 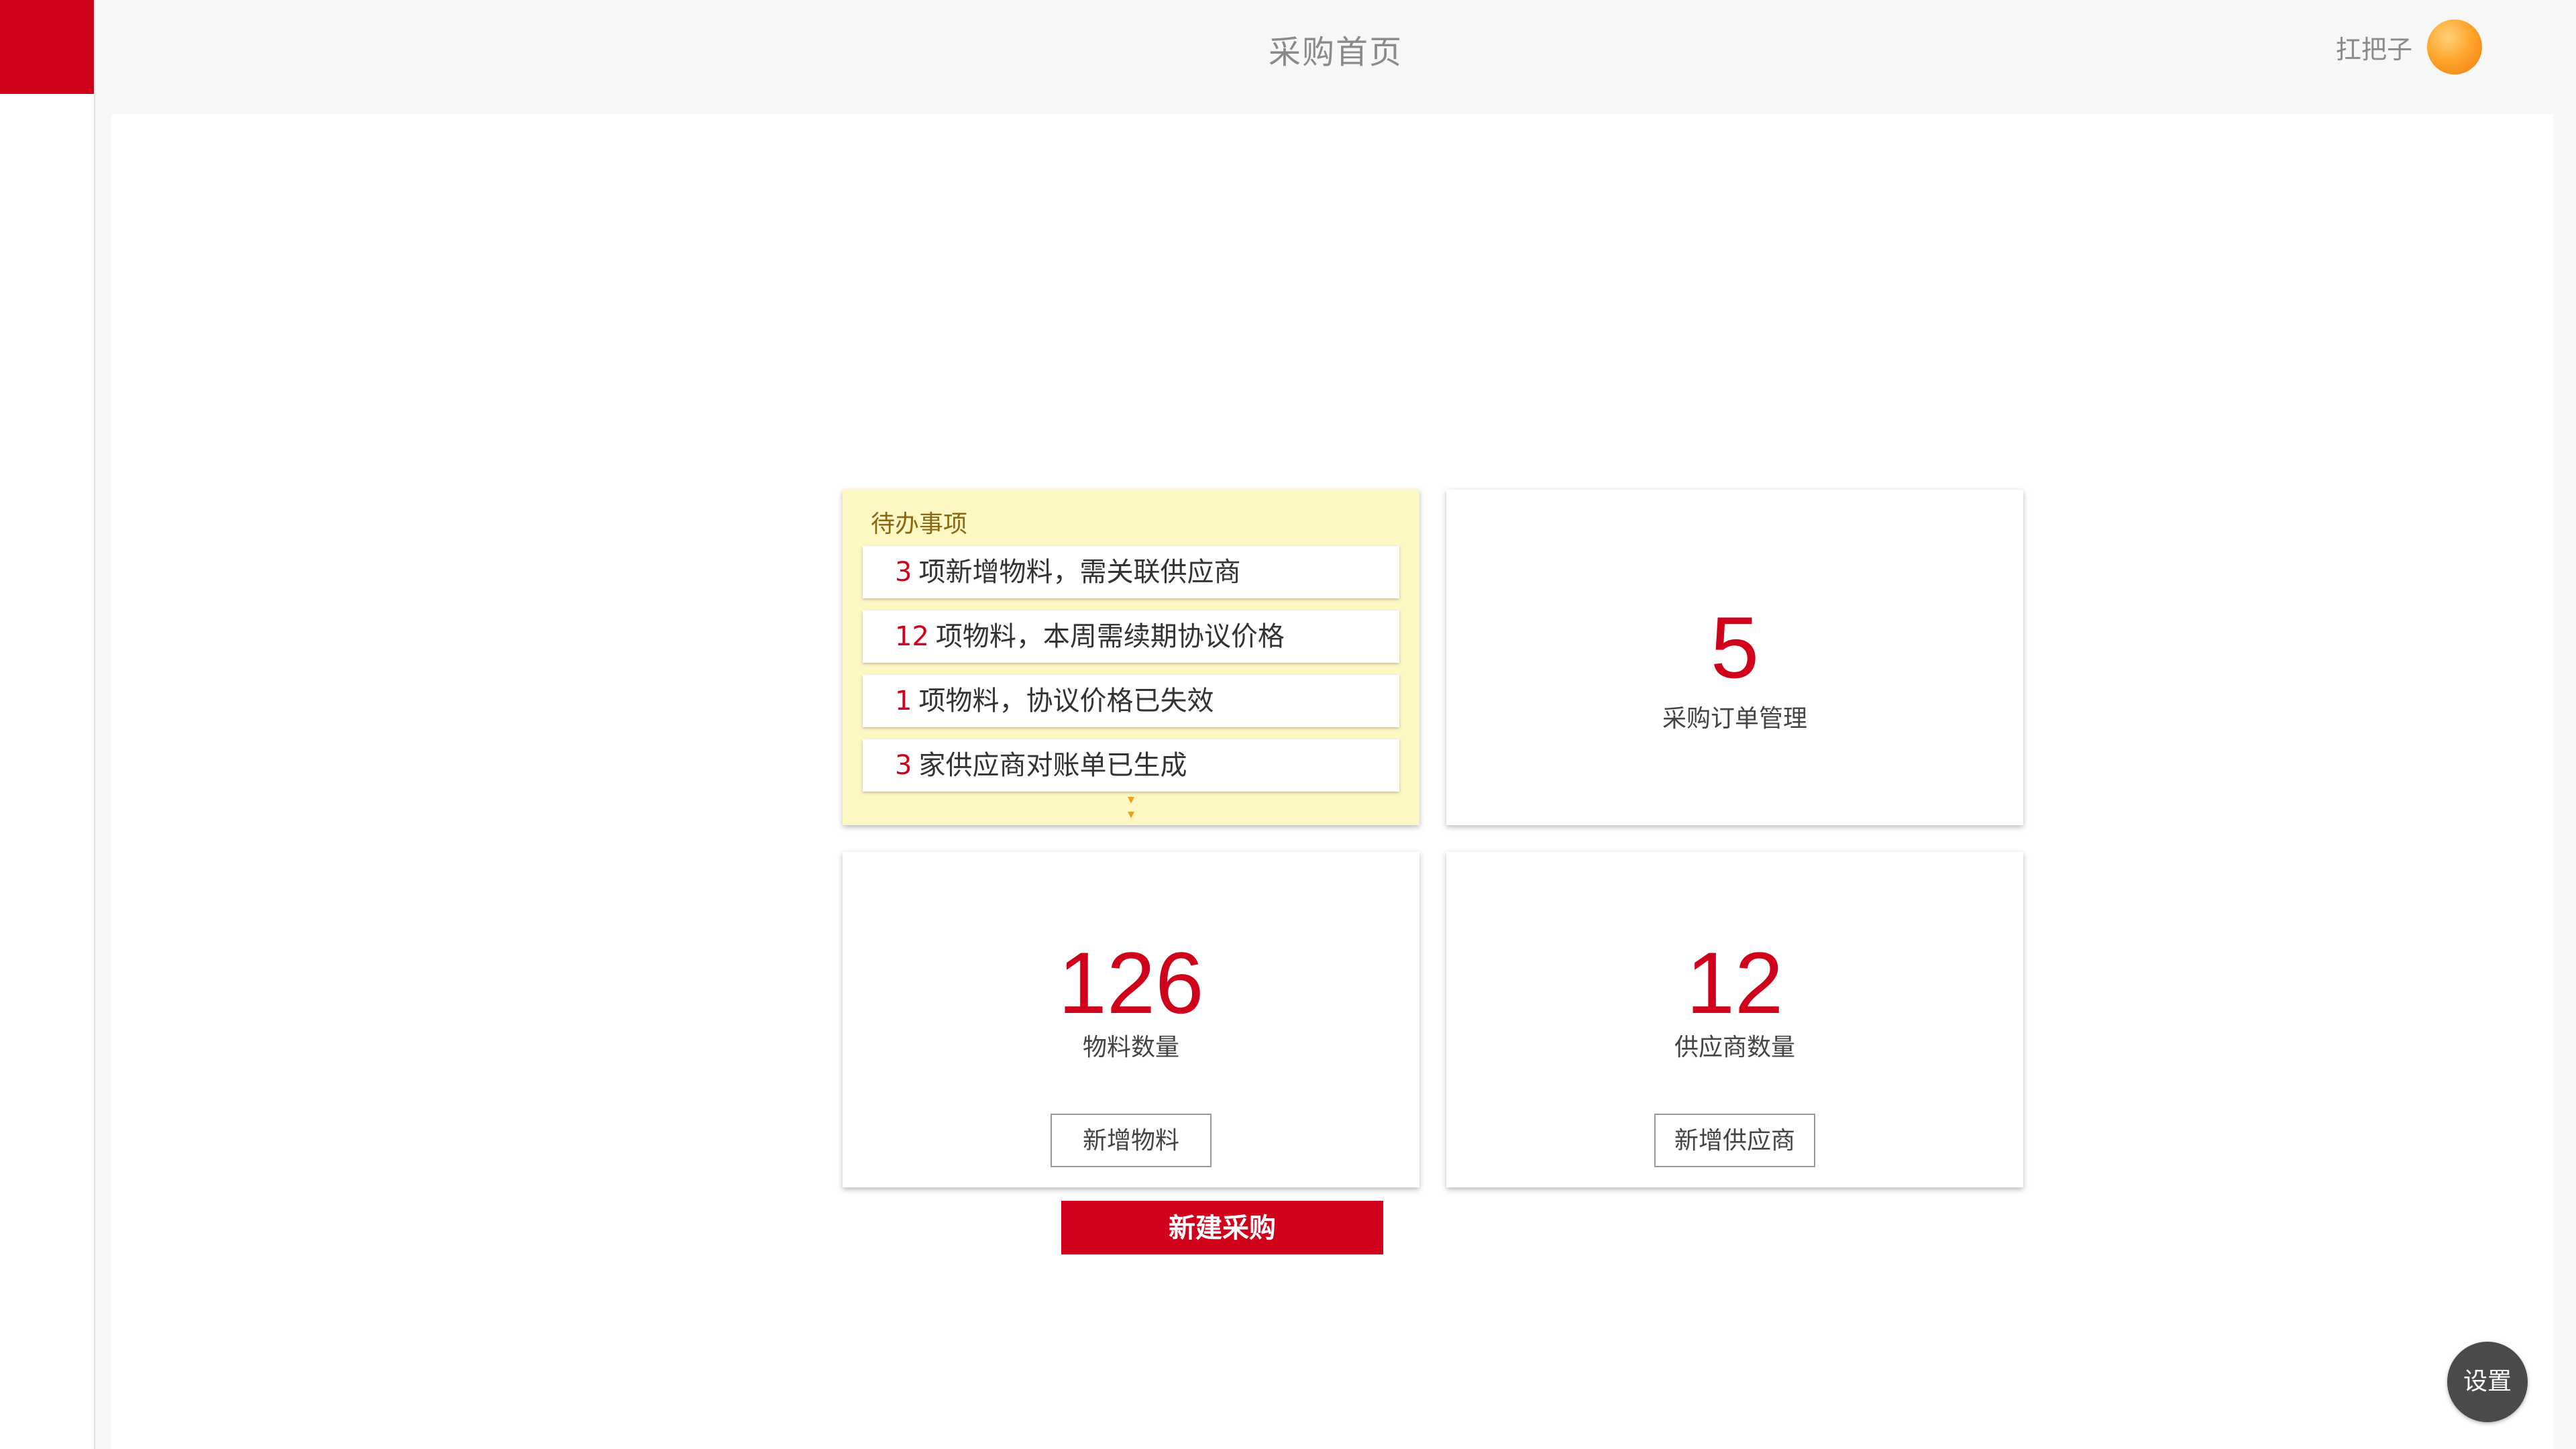 What do you see at coordinates (47, 724) in the screenshot?
I see `sidebar` at bounding box center [47, 724].